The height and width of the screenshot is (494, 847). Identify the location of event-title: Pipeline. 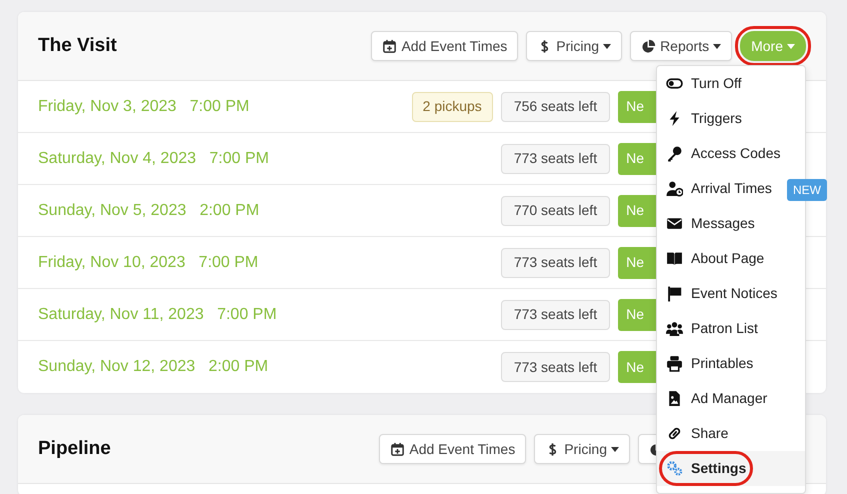
(74, 448).